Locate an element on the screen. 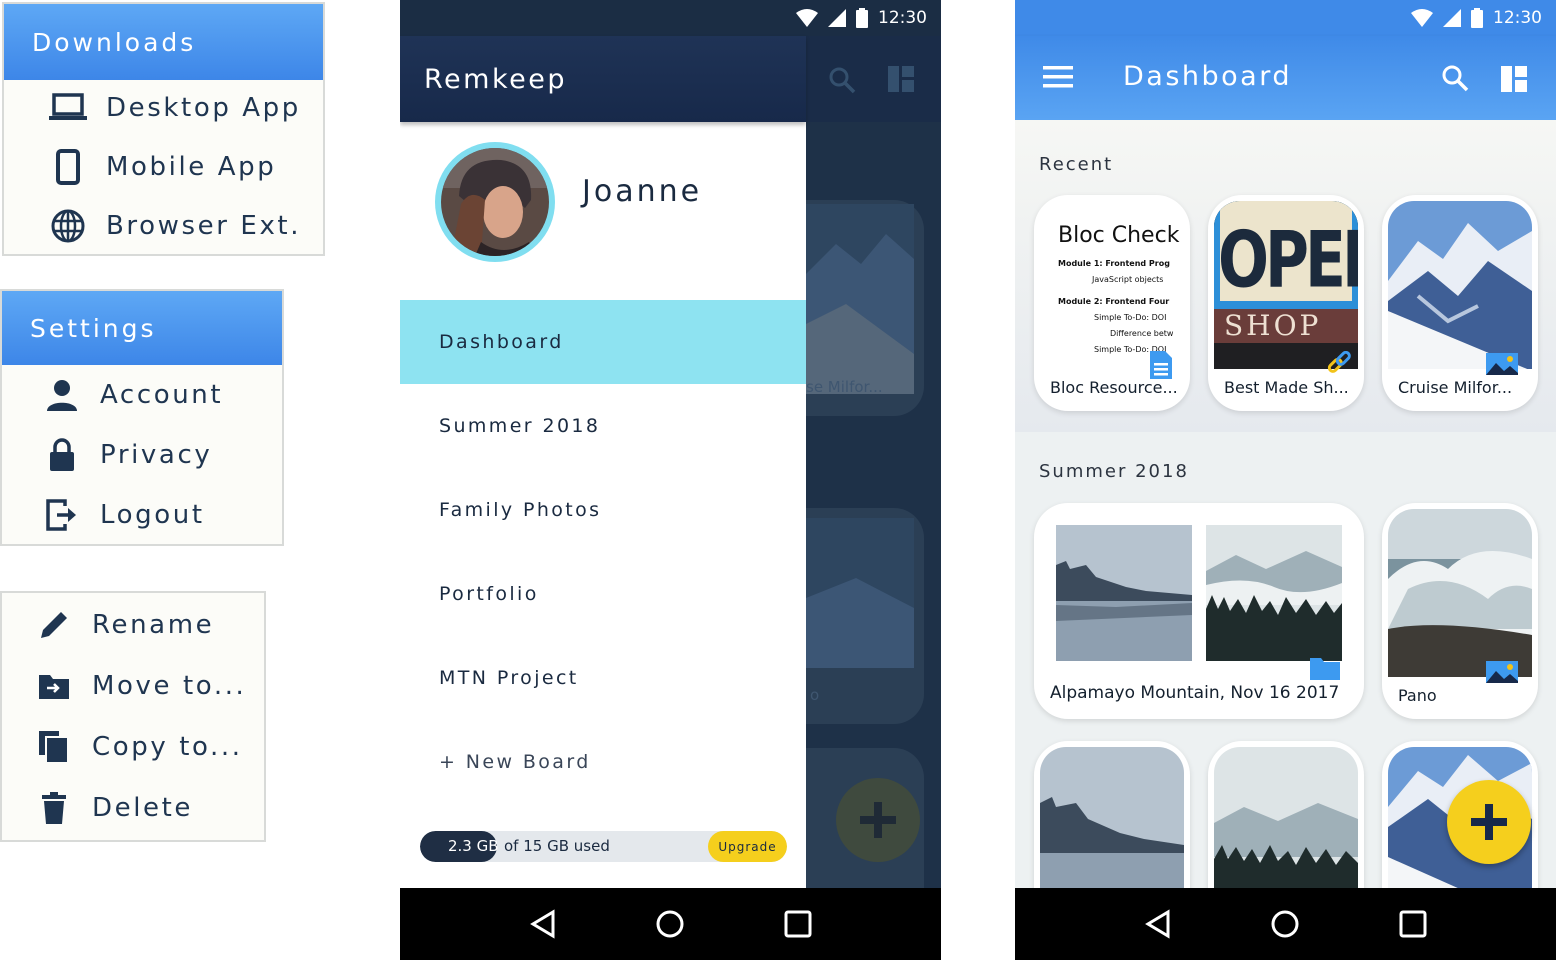 This screenshot has width=1556, height=960. logout-icon is located at coordinates (62, 515).